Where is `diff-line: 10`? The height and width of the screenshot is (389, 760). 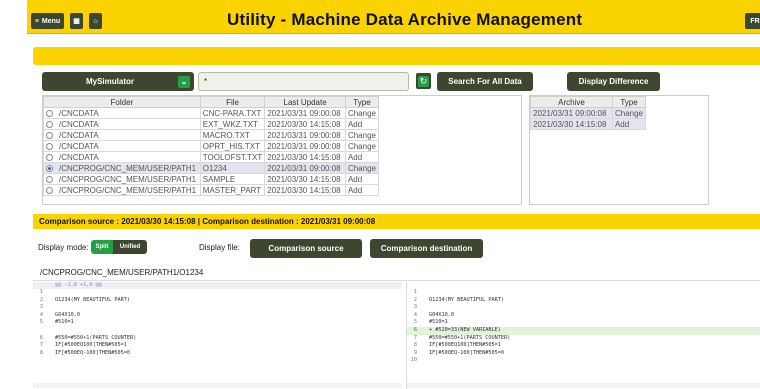 diff-line: 10 is located at coordinates (583, 361).